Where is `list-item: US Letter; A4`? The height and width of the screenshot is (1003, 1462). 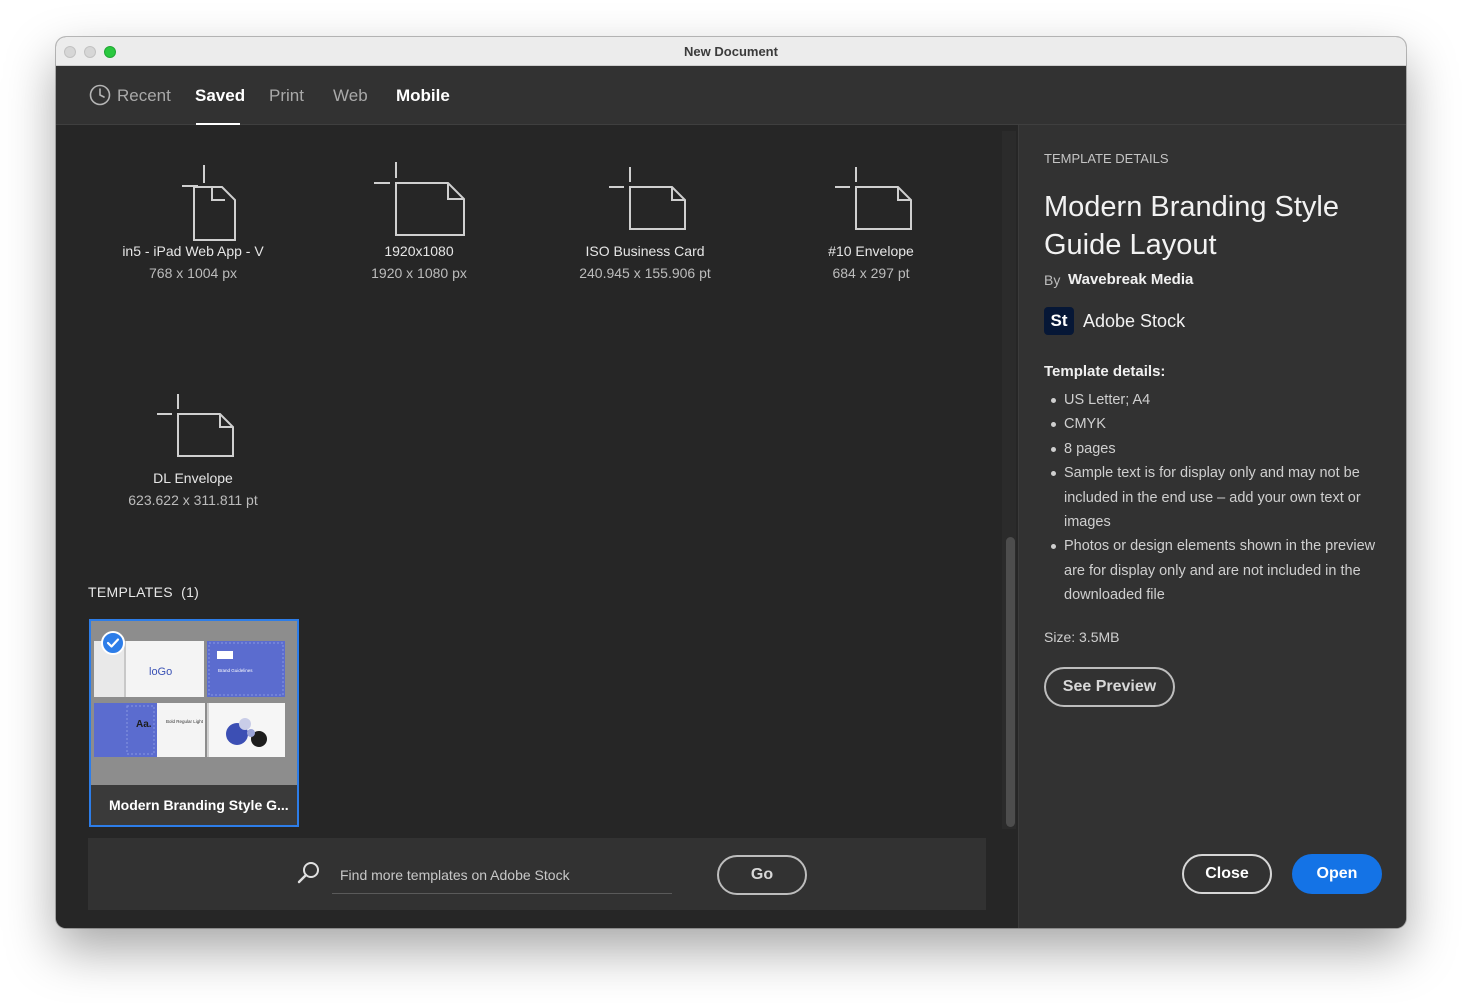 list-item: US Letter; A4 is located at coordinates (1214, 400).